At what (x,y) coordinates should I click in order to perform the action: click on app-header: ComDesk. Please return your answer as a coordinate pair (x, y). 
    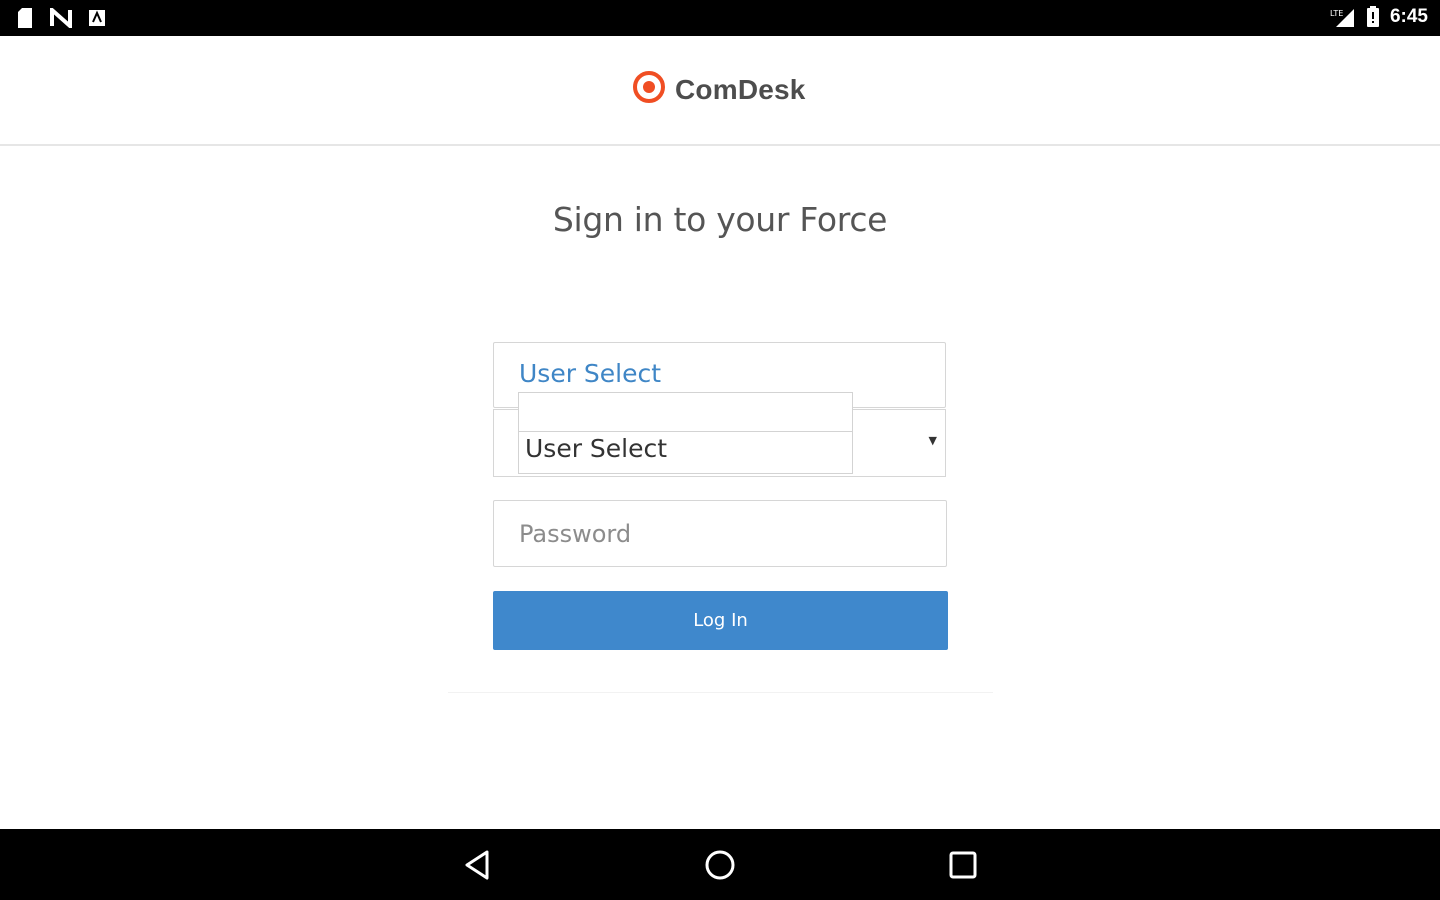
    Looking at the image, I should click on (720, 91).